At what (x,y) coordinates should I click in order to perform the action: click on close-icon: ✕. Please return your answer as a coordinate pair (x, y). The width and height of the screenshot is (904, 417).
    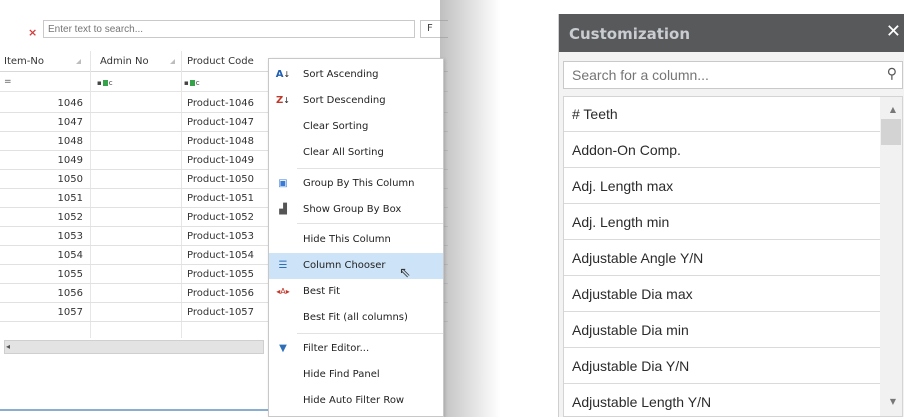
    Looking at the image, I should click on (893, 31).